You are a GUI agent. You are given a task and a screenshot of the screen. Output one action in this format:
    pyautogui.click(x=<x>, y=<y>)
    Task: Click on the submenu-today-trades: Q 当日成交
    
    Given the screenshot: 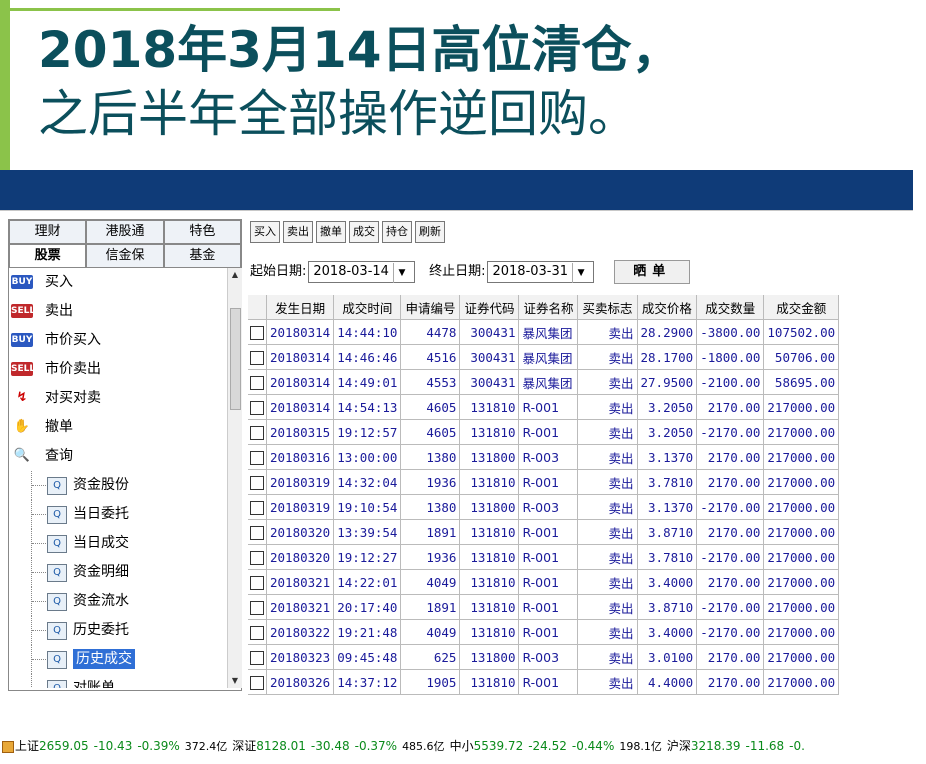 What is the action you would take?
    pyautogui.click(x=118, y=543)
    